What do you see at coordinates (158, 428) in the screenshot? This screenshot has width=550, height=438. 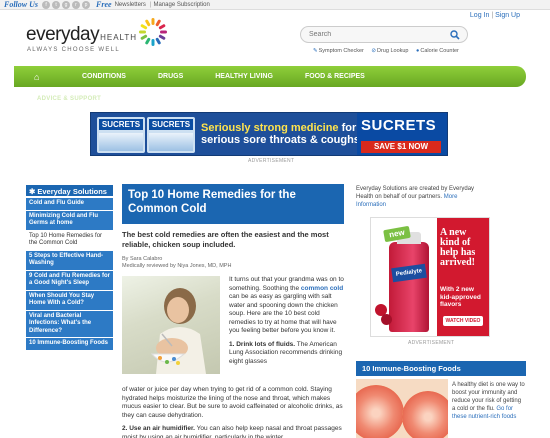 I see `remedy-2-title: 2. Use an air humidifier.` at bounding box center [158, 428].